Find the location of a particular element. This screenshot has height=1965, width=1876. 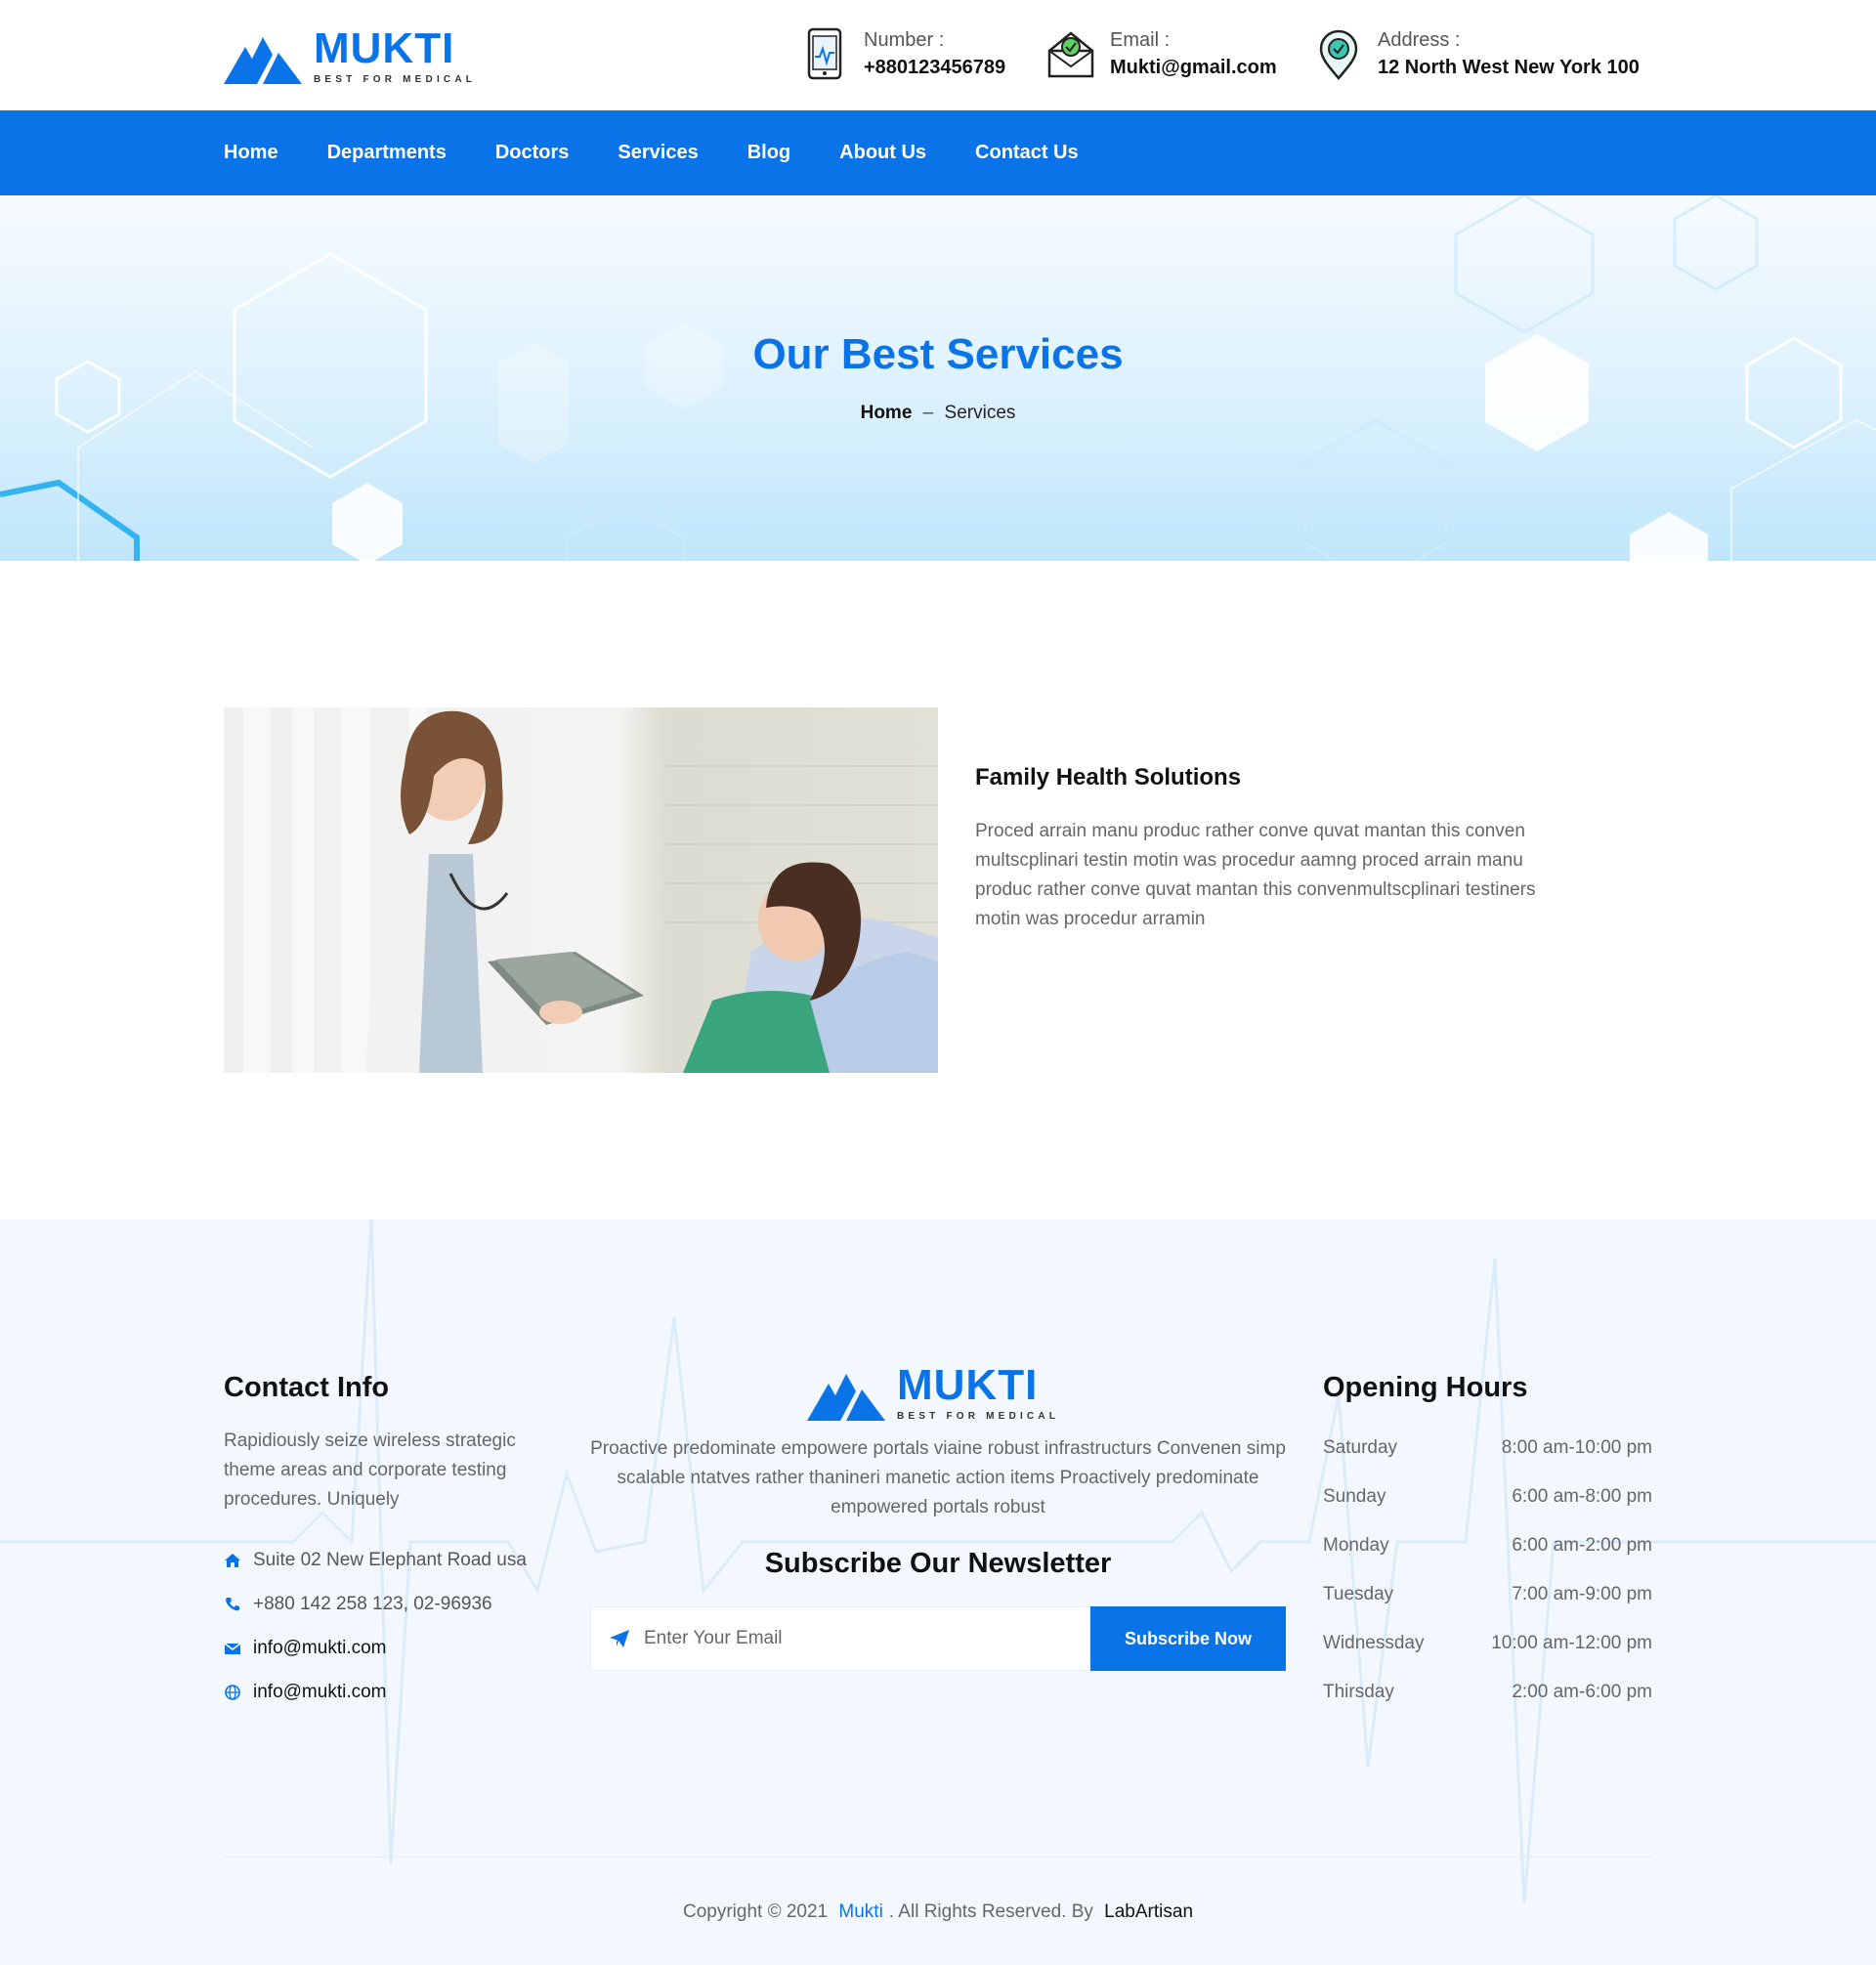

hours-day: Monday is located at coordinates (1356, 1546).